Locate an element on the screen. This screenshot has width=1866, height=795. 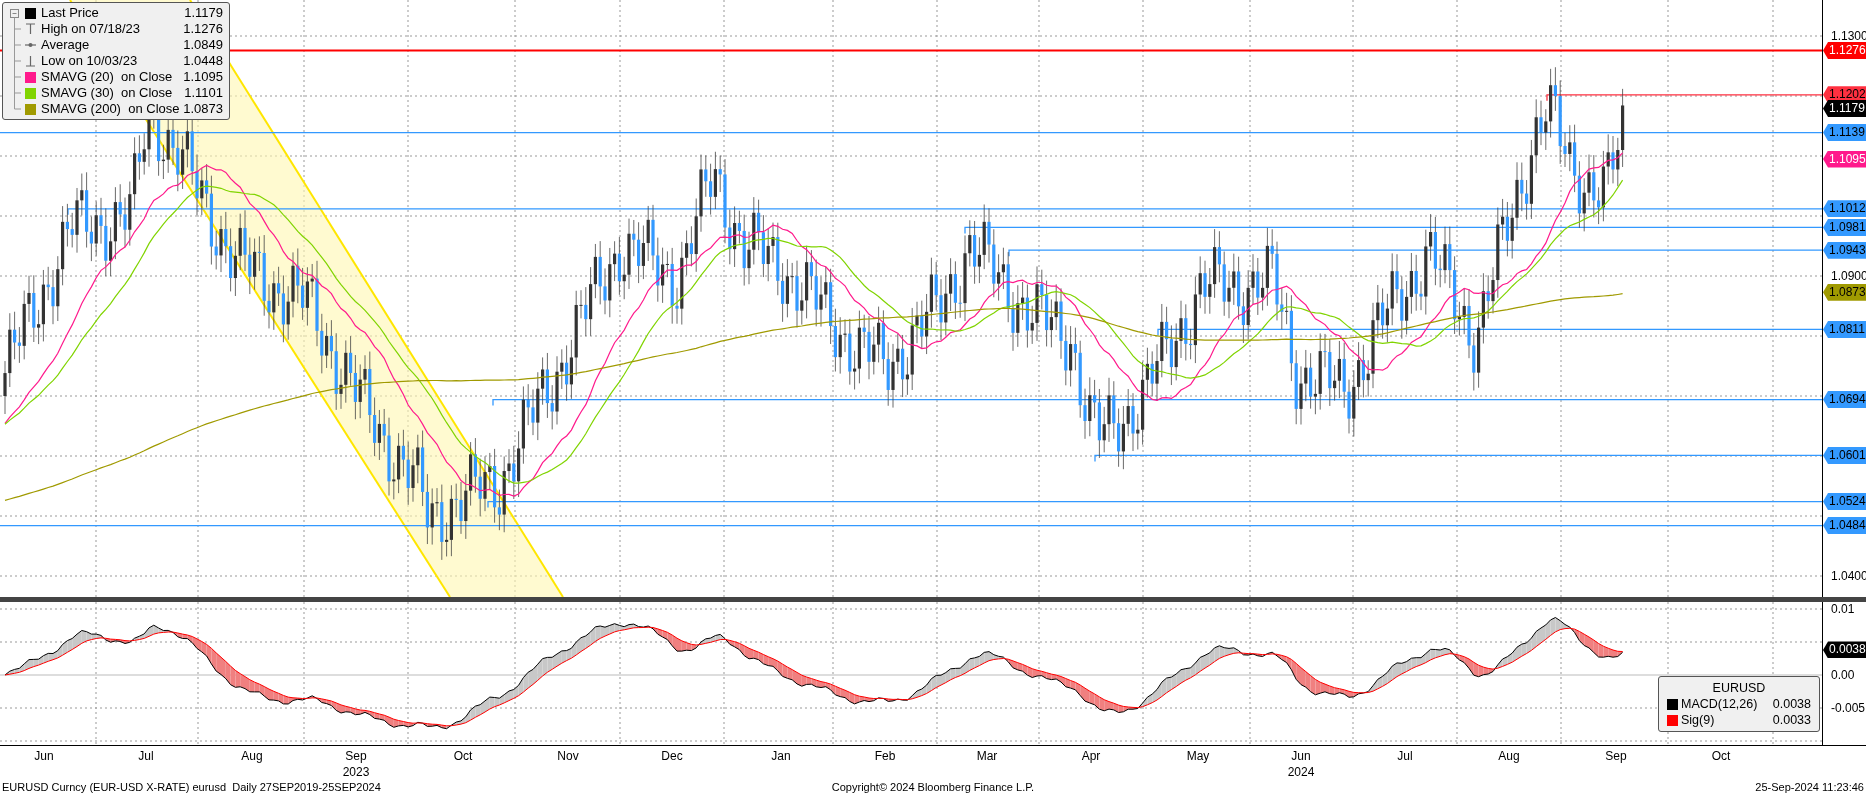
price-tag: 1.0811 is located at coordinates (1844, 329).